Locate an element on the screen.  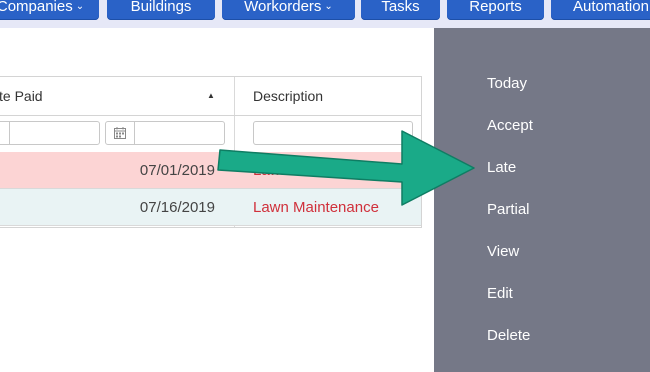
nav-automation-label: Automation is located at coordinates (611, 7).